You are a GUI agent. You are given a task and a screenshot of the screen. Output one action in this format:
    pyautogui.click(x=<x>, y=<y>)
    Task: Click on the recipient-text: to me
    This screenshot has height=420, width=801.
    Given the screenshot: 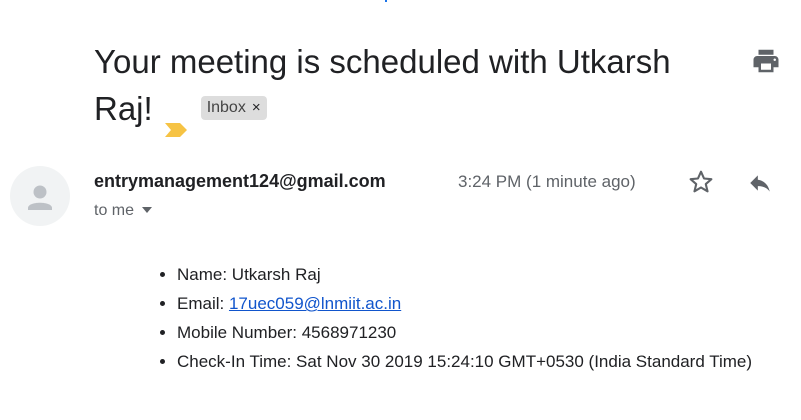 What is the action you would take?
    pyautogui.click(x=114, y=210)
    